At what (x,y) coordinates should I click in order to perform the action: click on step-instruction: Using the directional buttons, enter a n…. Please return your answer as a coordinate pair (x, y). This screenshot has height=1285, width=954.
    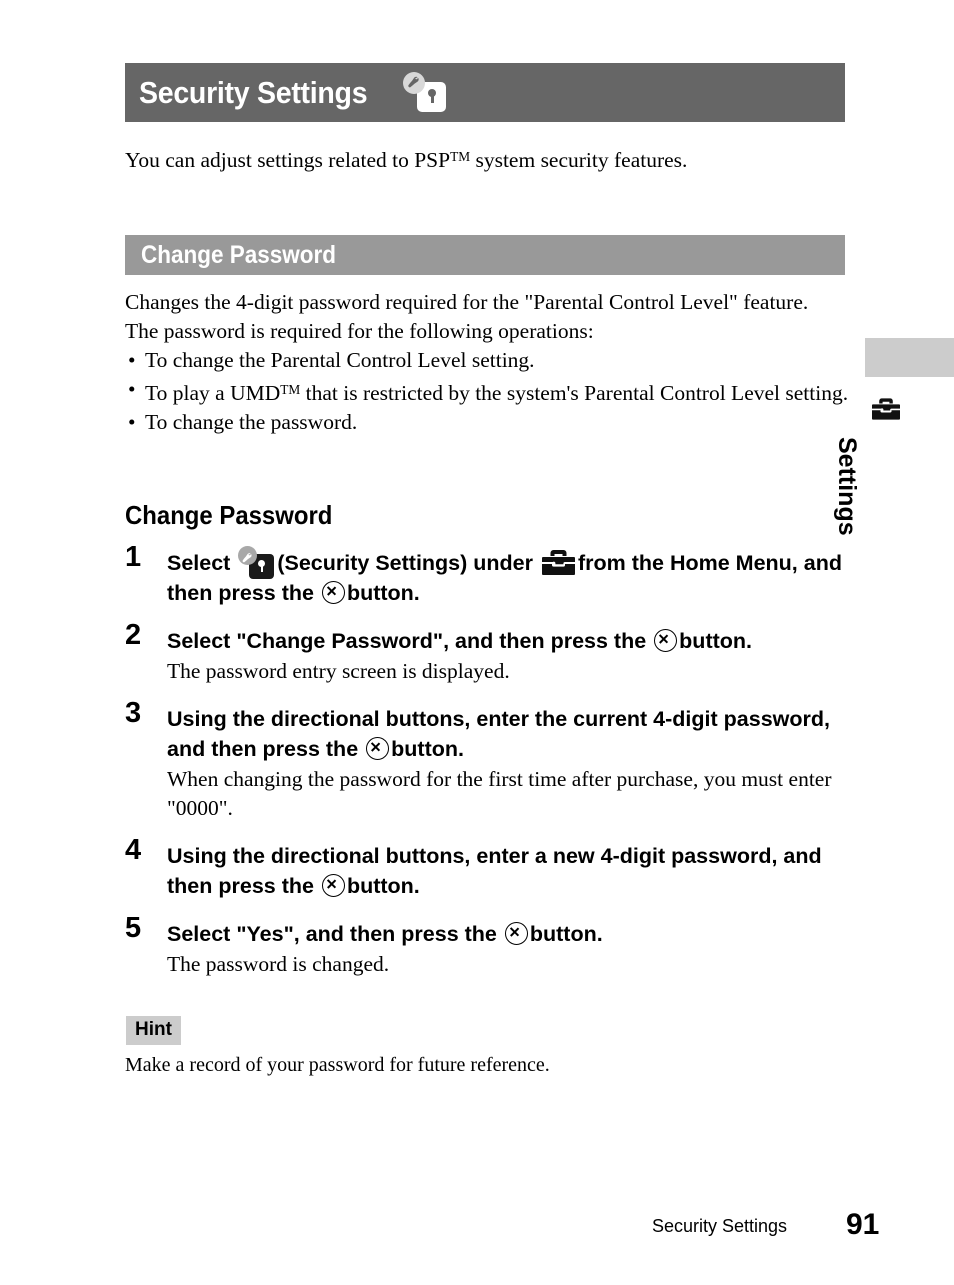
    Looking at the image, I should click on (508, 871).